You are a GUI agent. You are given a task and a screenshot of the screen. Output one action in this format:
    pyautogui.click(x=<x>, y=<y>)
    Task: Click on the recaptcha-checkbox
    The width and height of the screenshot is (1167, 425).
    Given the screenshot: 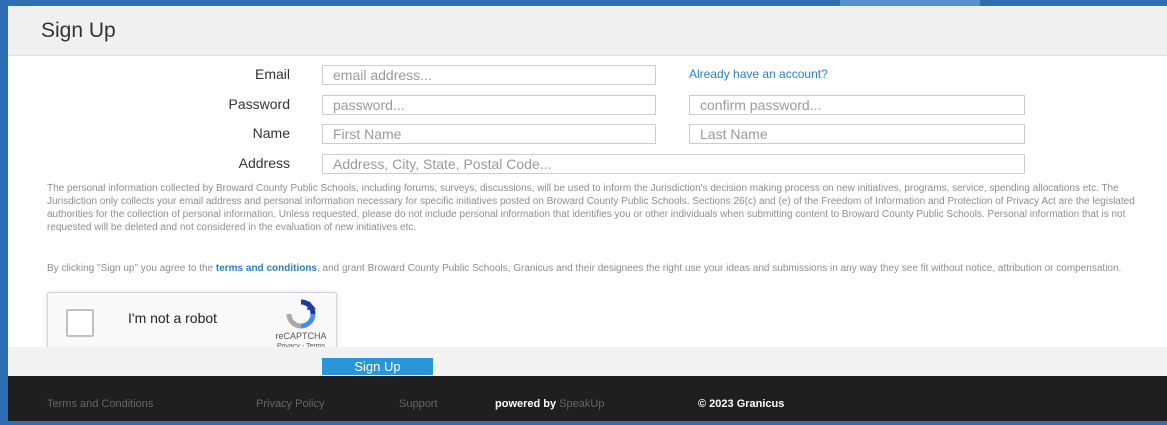 What is the action you would take?
    pyautogui.click(x=80, y=323)
    